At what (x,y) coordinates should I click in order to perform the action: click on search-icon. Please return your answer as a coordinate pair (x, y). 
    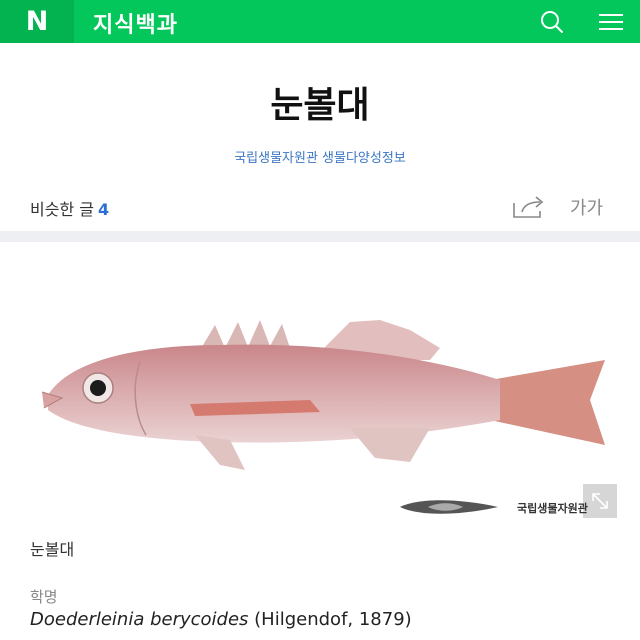
    Looking at the image, I should click on (552, 22).